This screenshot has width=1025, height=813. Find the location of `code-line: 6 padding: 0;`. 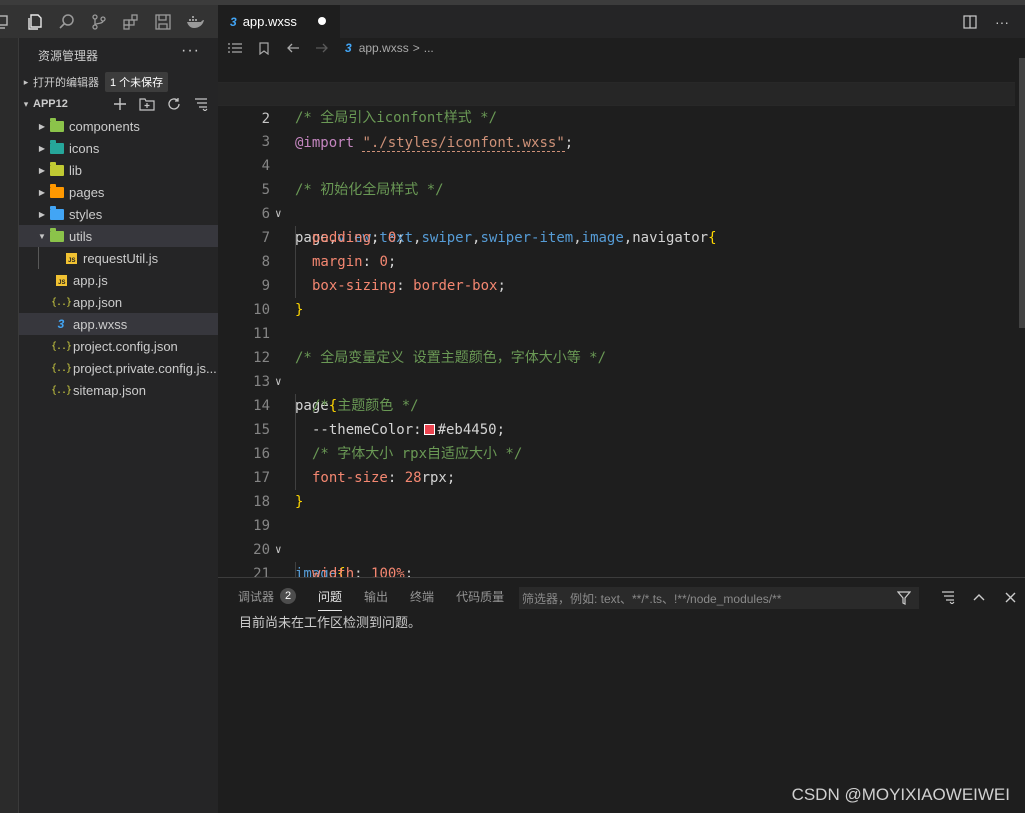

code-line: 6 padding: 0; is located at coordinates (616, 214).